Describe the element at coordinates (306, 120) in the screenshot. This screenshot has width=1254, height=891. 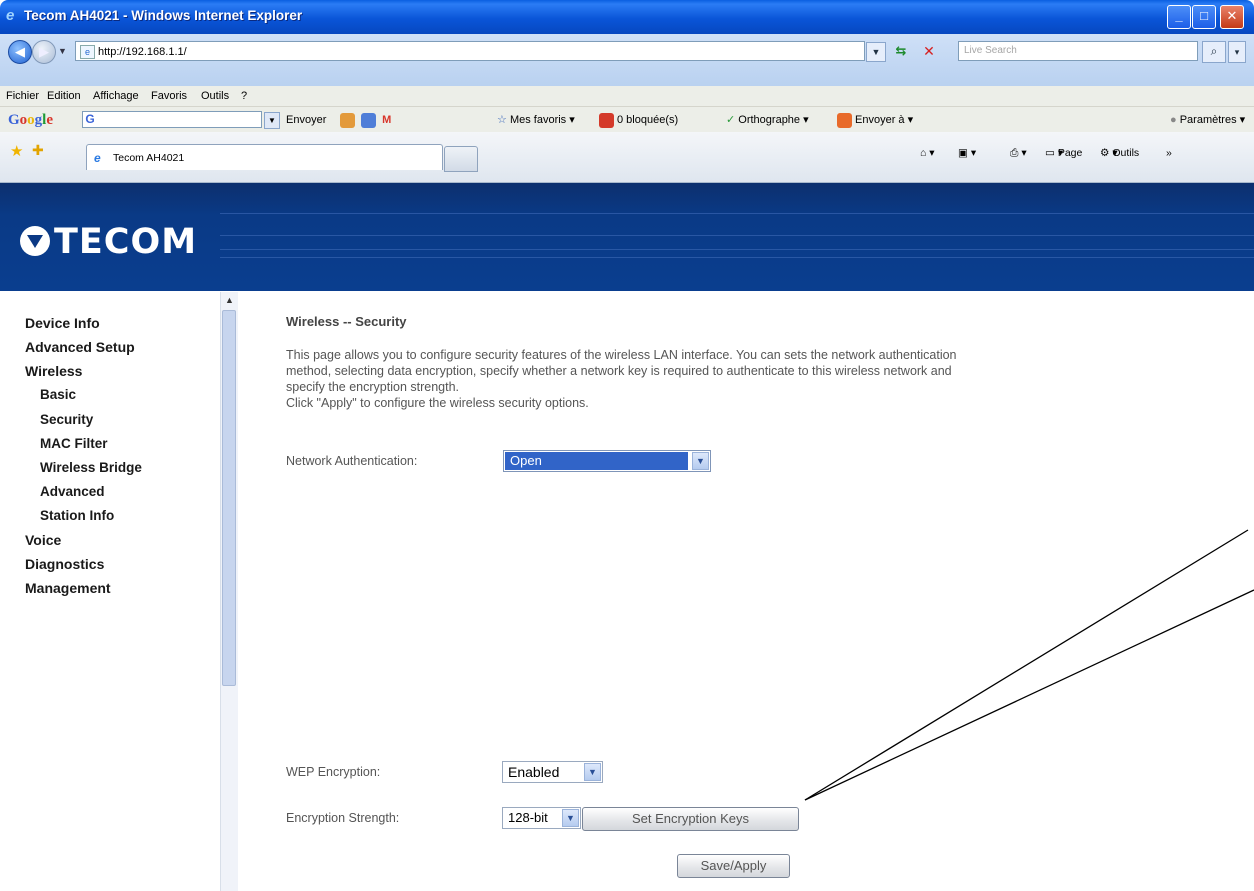
I see `google-envoyer-button: Envoyer` at that location.